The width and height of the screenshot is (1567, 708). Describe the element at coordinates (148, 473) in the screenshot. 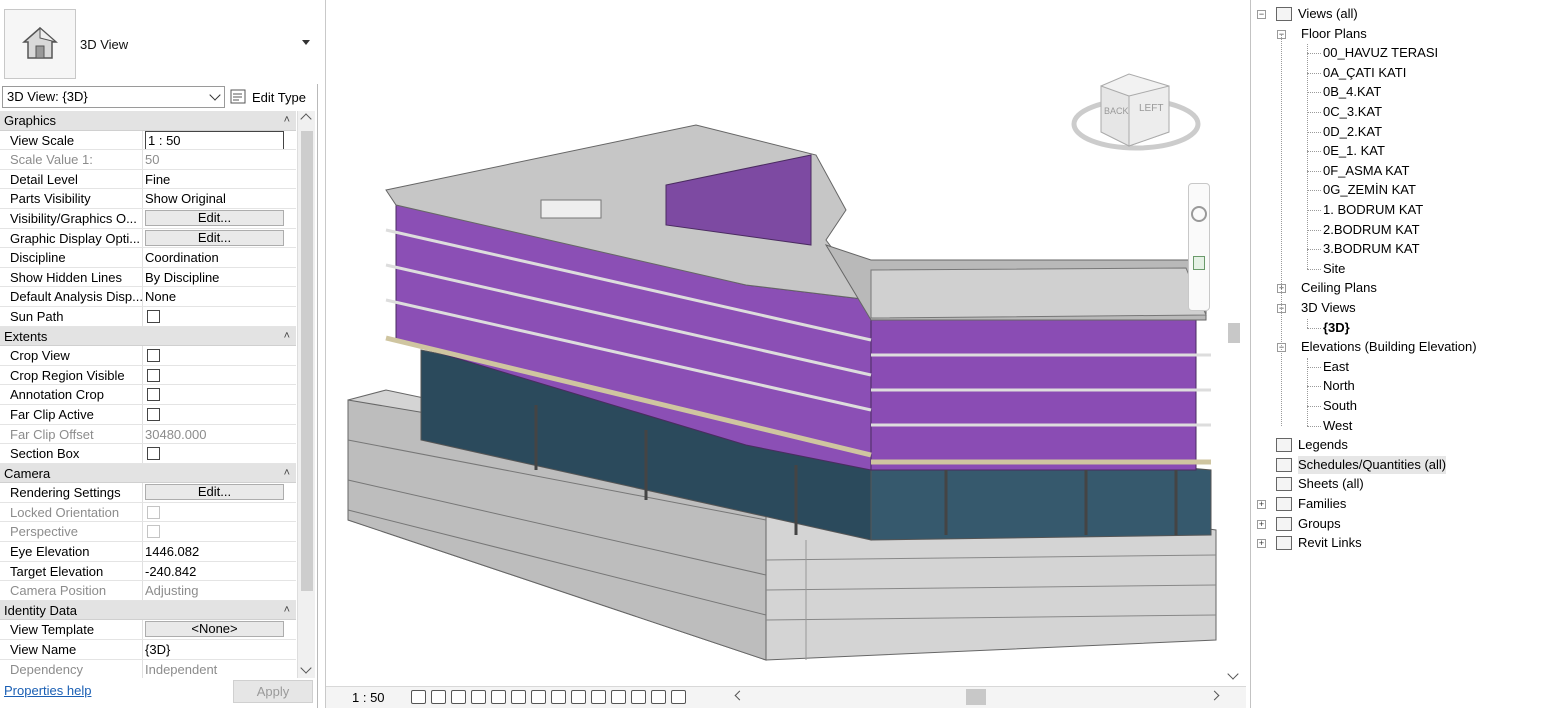

I see `section-header: Camera ˄` at that location.